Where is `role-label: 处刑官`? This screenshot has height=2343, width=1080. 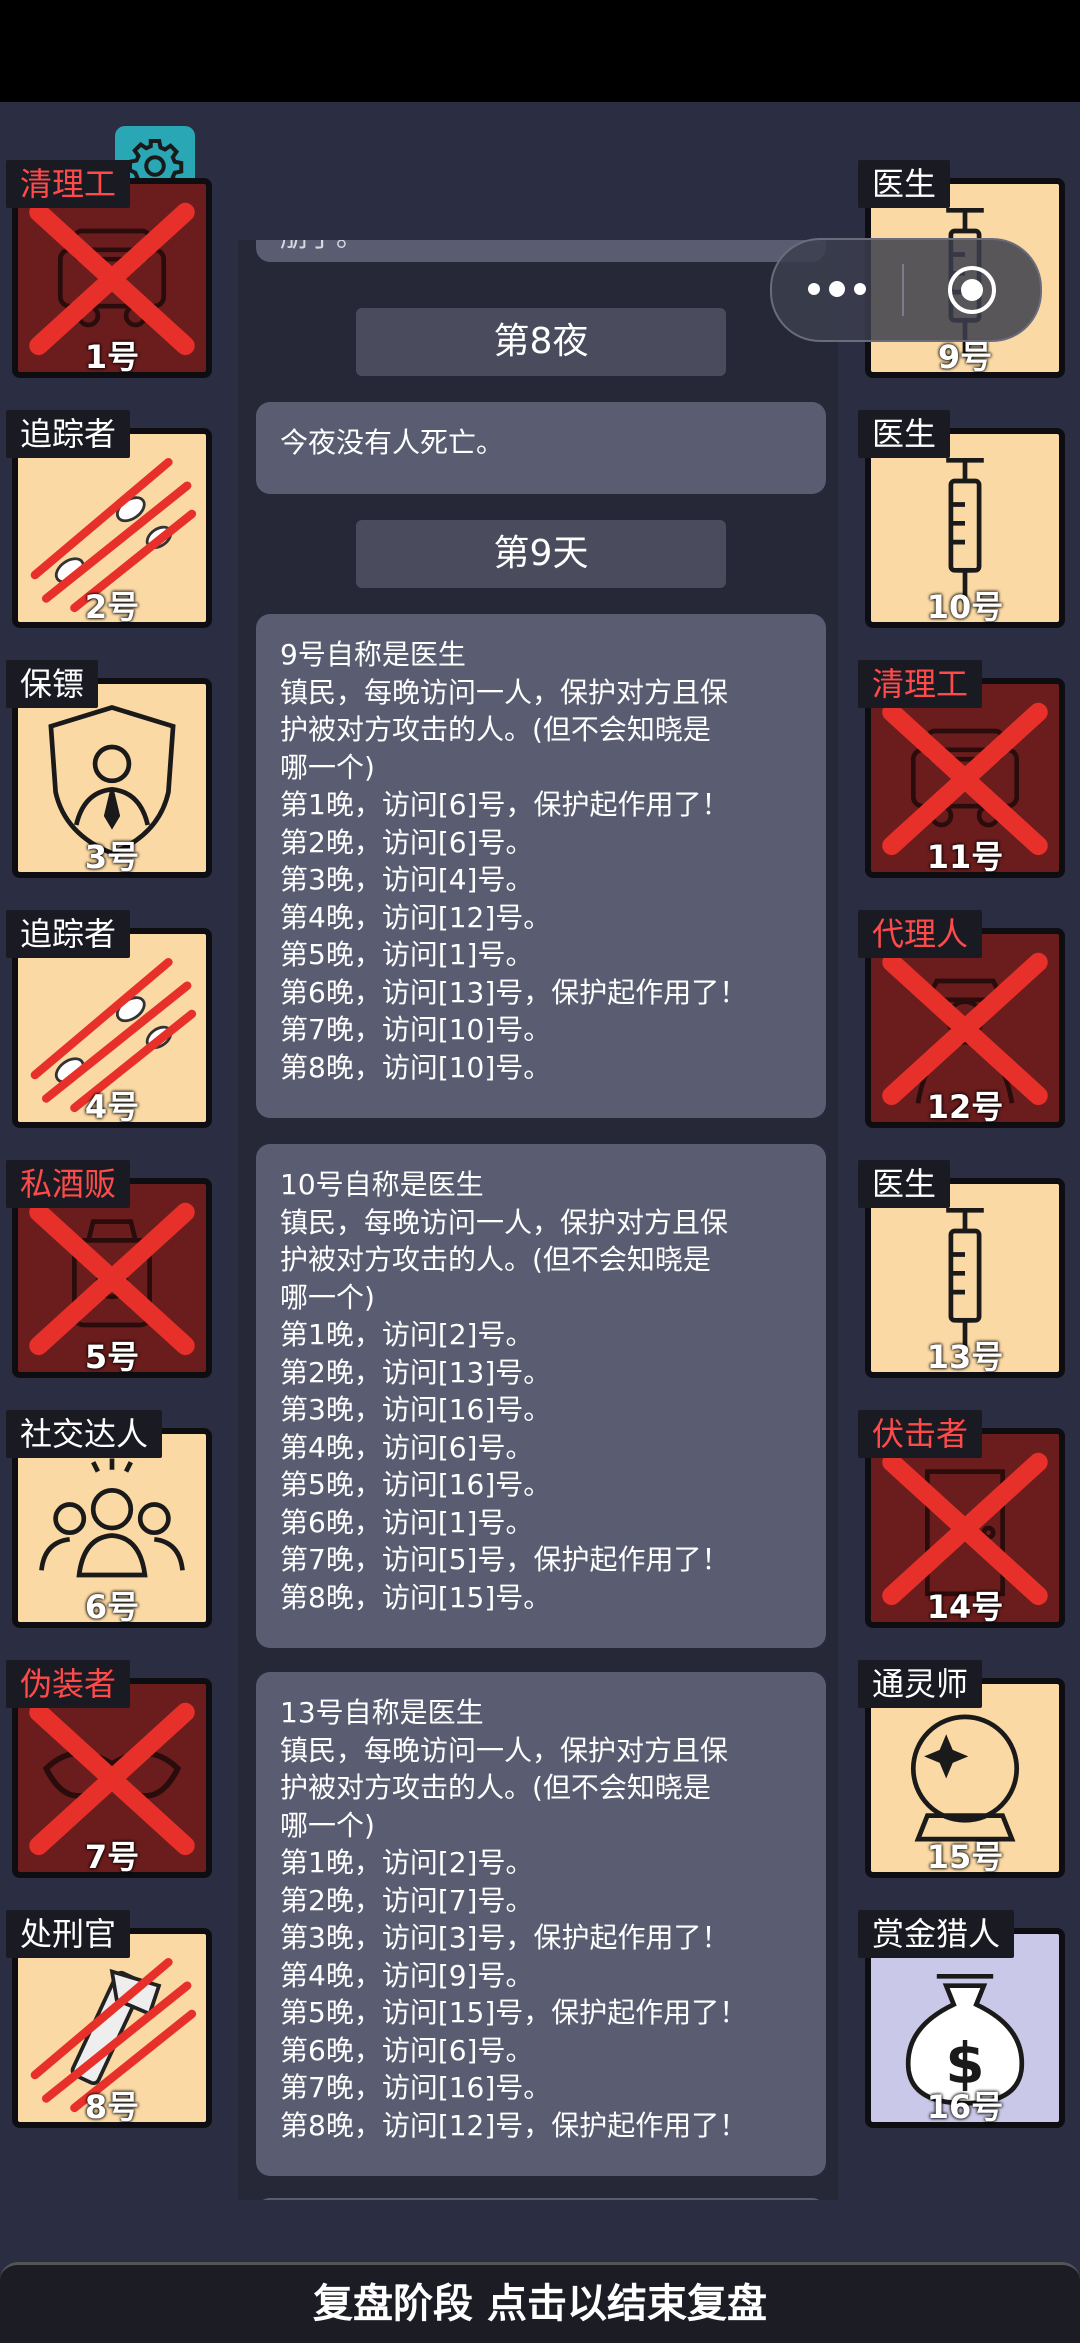 role-label: 处刑官 is located at coordinates (68, 1934).